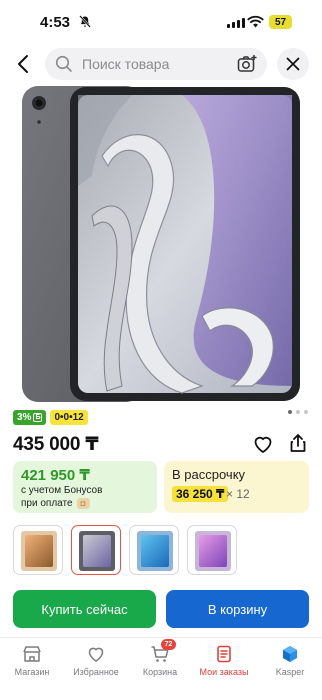 This screenshot has height=700, width=322. Describe the element at coordinates (290, 412) in the screenshot. I see `pagination-dot-active` at that location.